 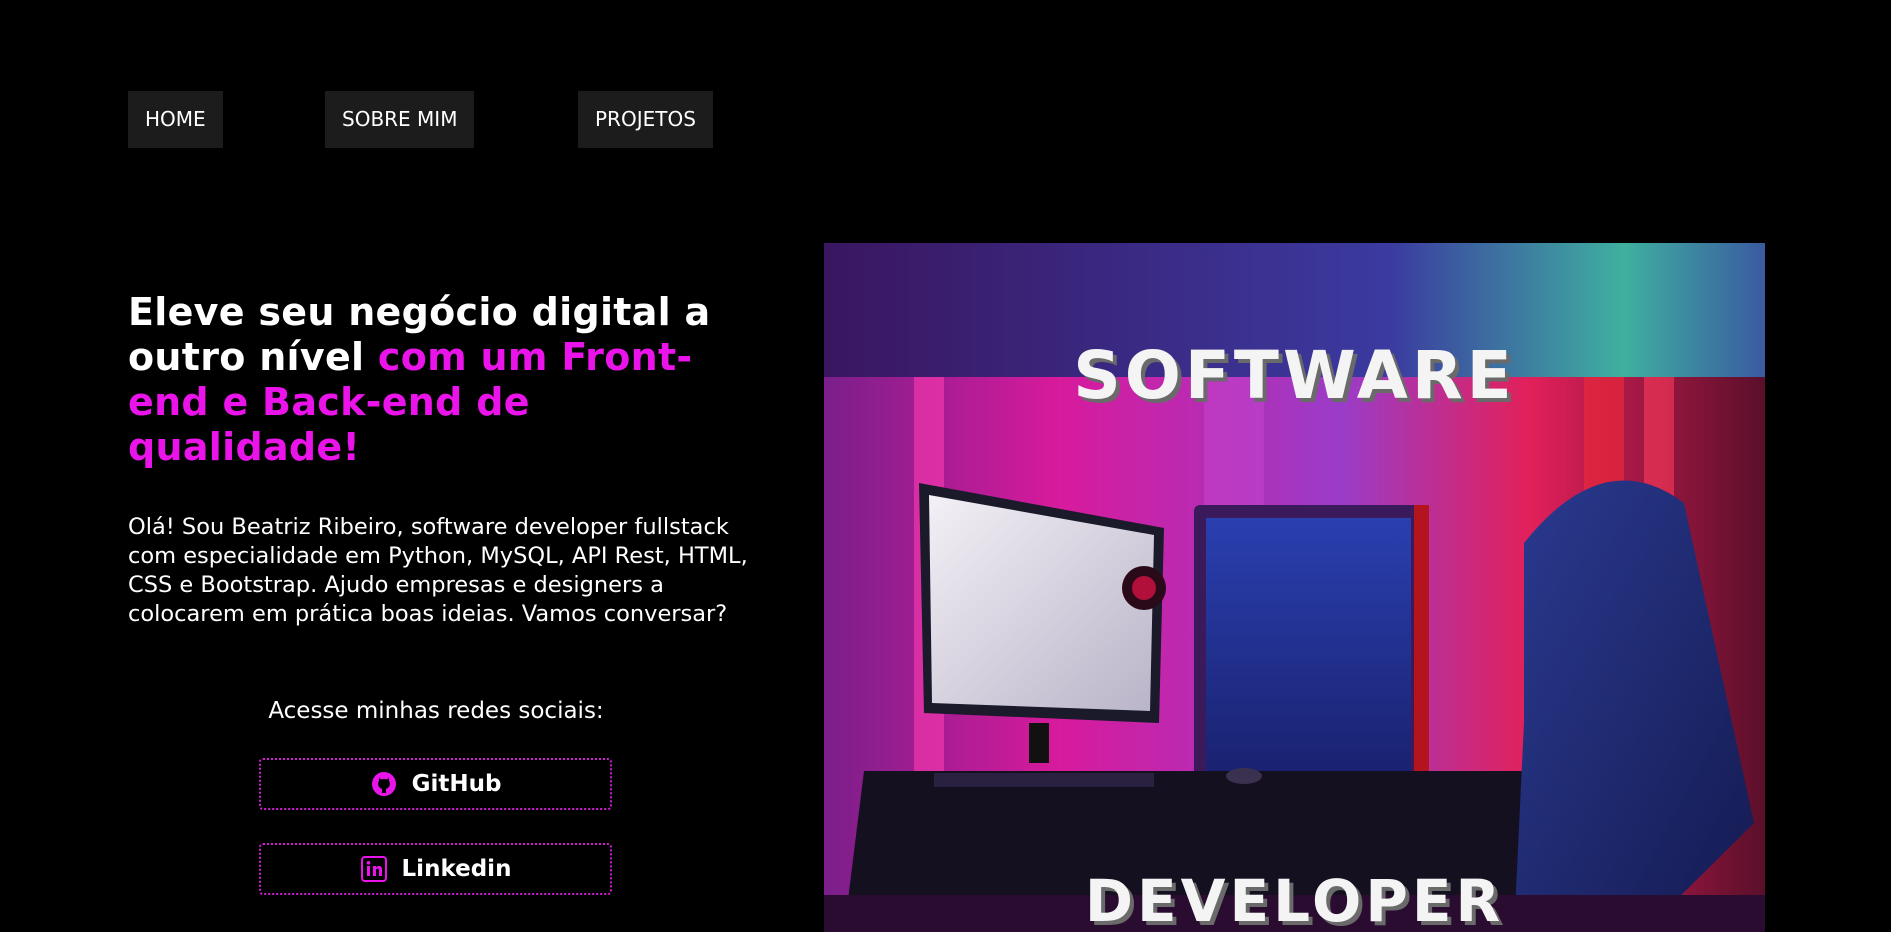 What do you see at coordinates (456, 784) in the screenshot?
I see `github-label: GitHub` at bounding box center [456, 784].